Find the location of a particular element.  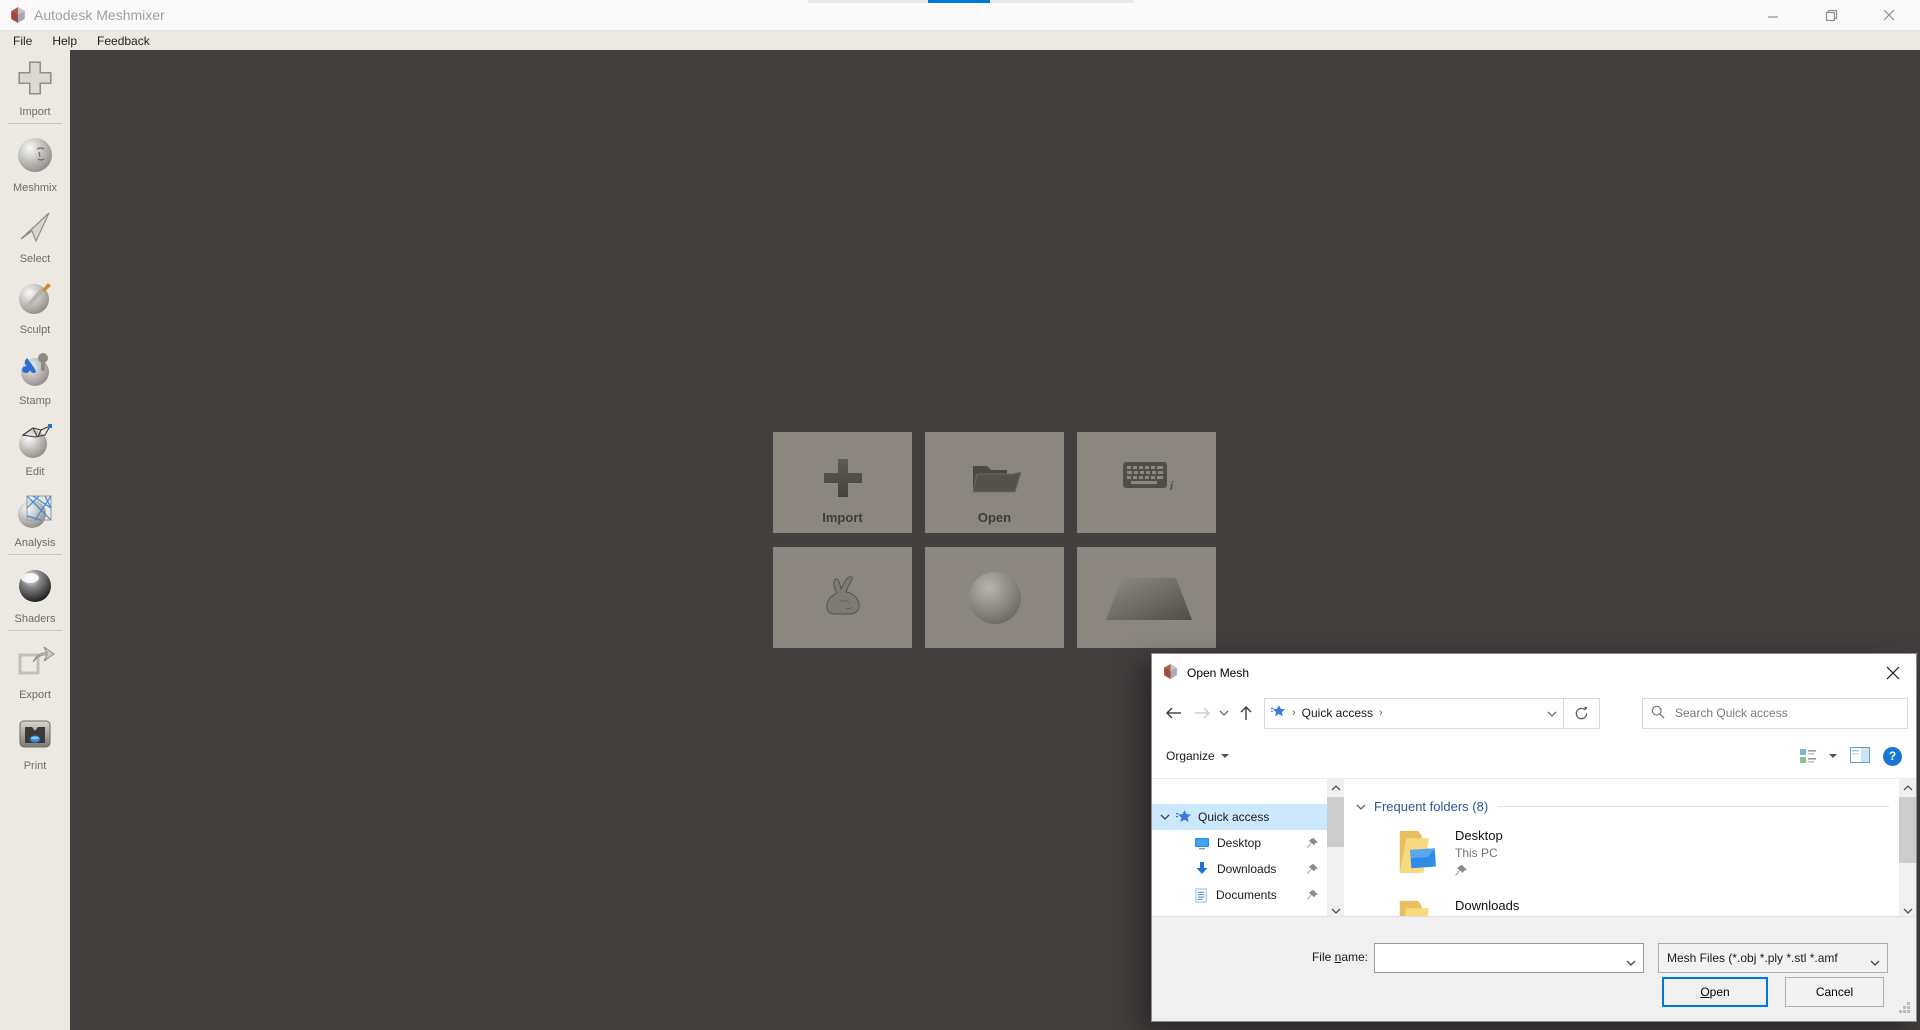

search-box is located at coordinates (1775, 713).